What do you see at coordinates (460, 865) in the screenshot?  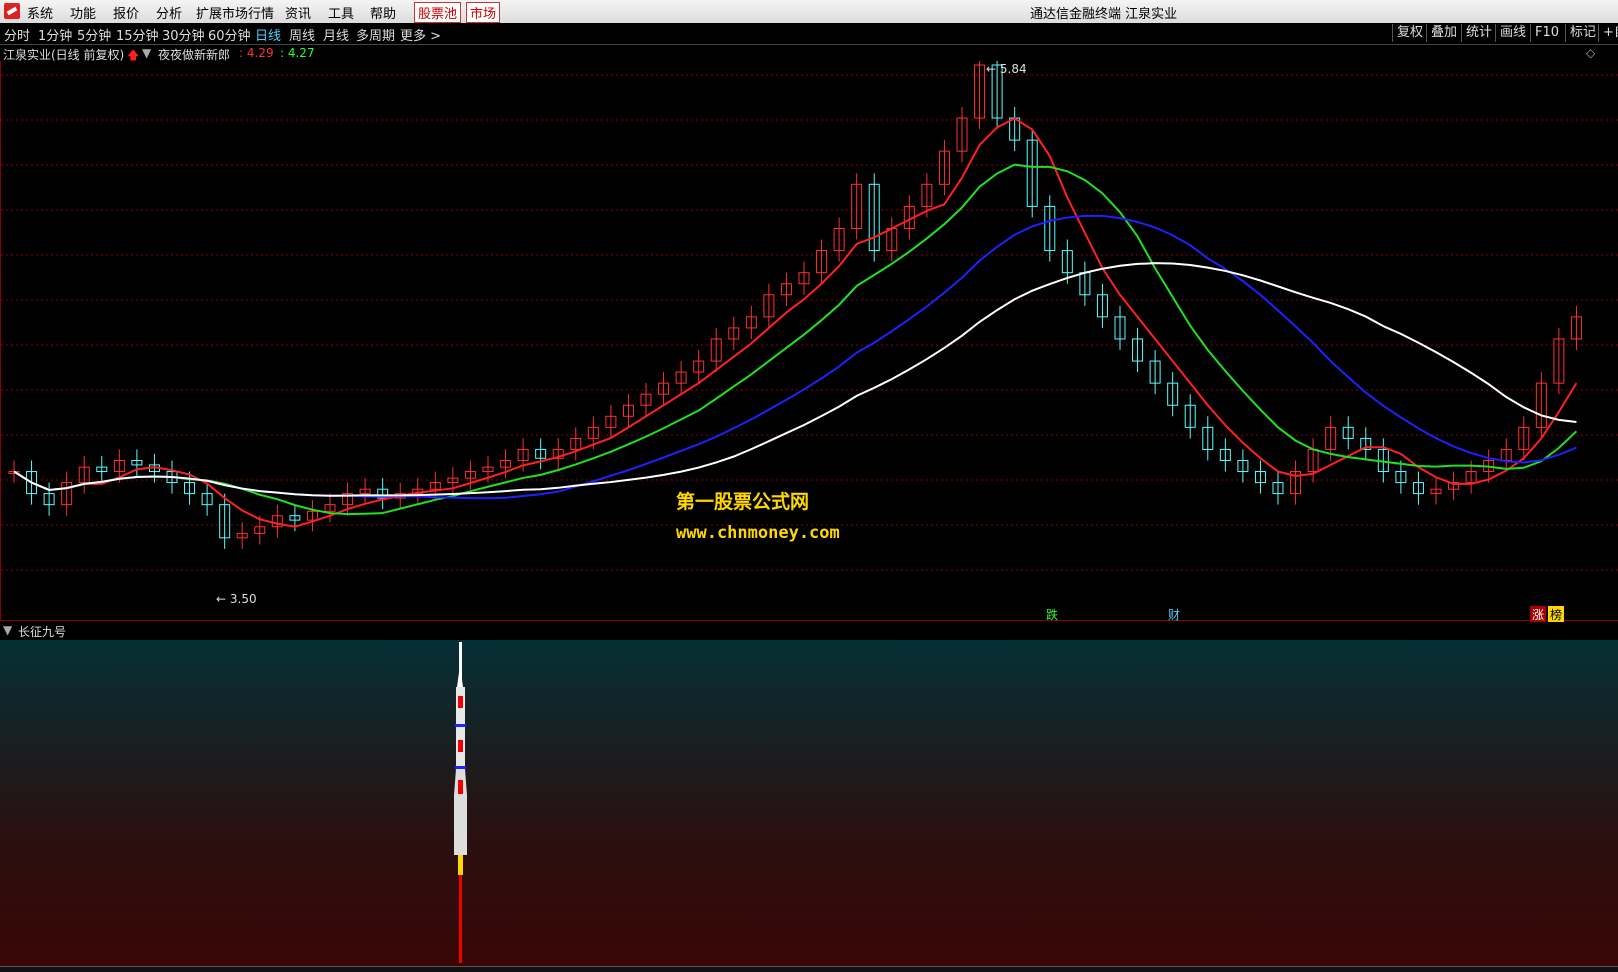 I see `rocket-flame-core` at bounding box center [460, 865].